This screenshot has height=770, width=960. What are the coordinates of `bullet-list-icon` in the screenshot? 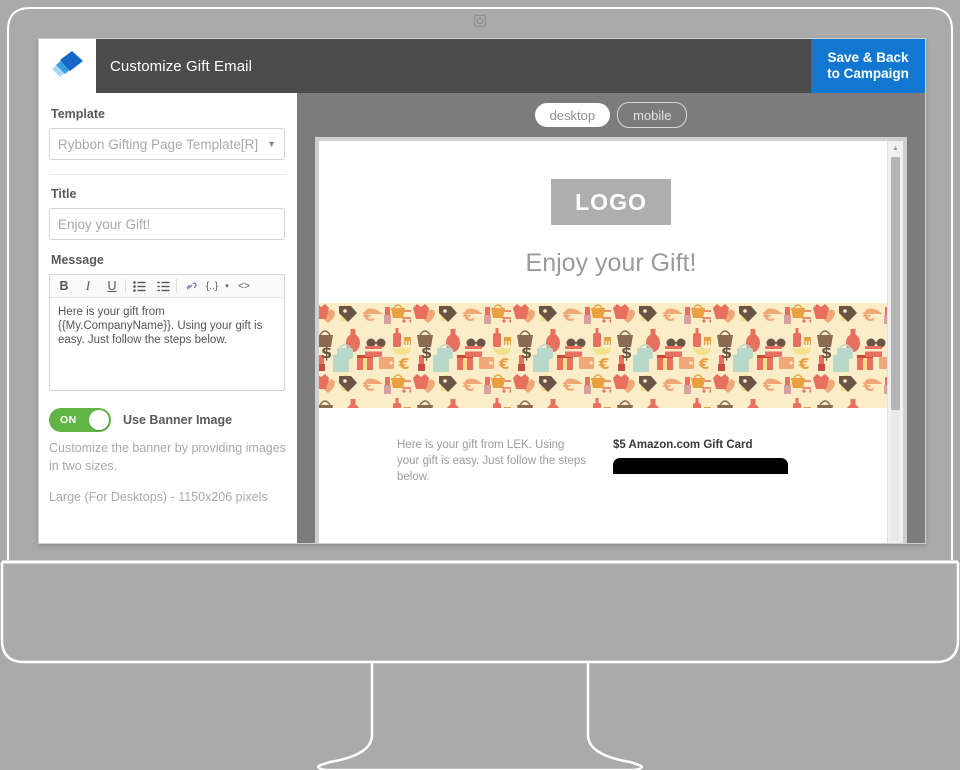 It's located at (139, 286).